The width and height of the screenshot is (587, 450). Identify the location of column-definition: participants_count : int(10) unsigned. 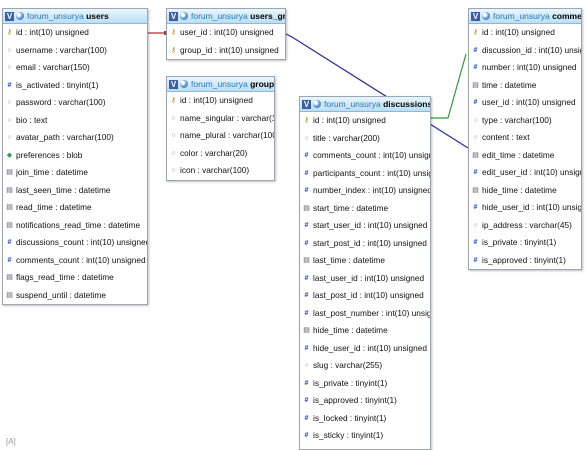
(371, 172).